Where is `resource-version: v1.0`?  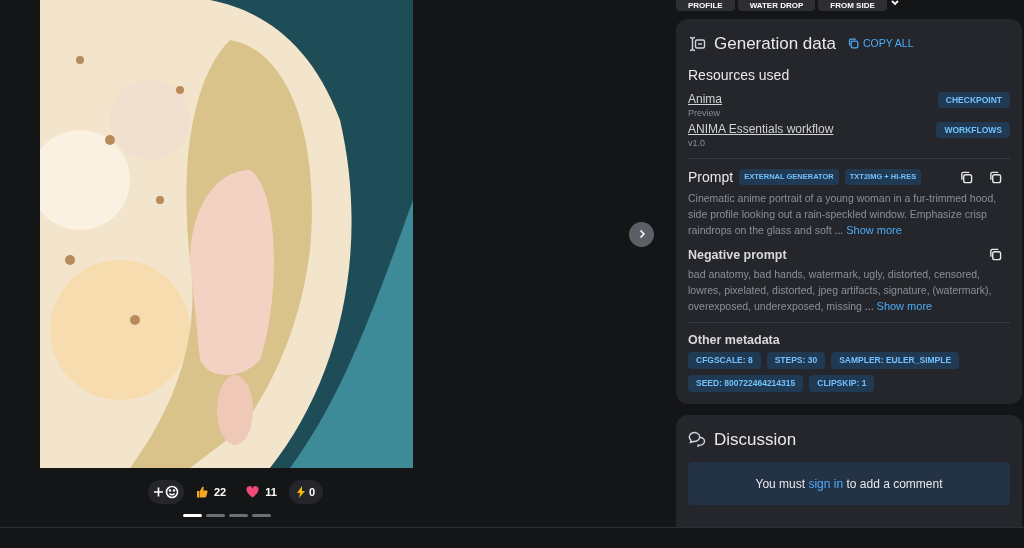 resource-version: v1.0 is located at coordinates (697, 143).